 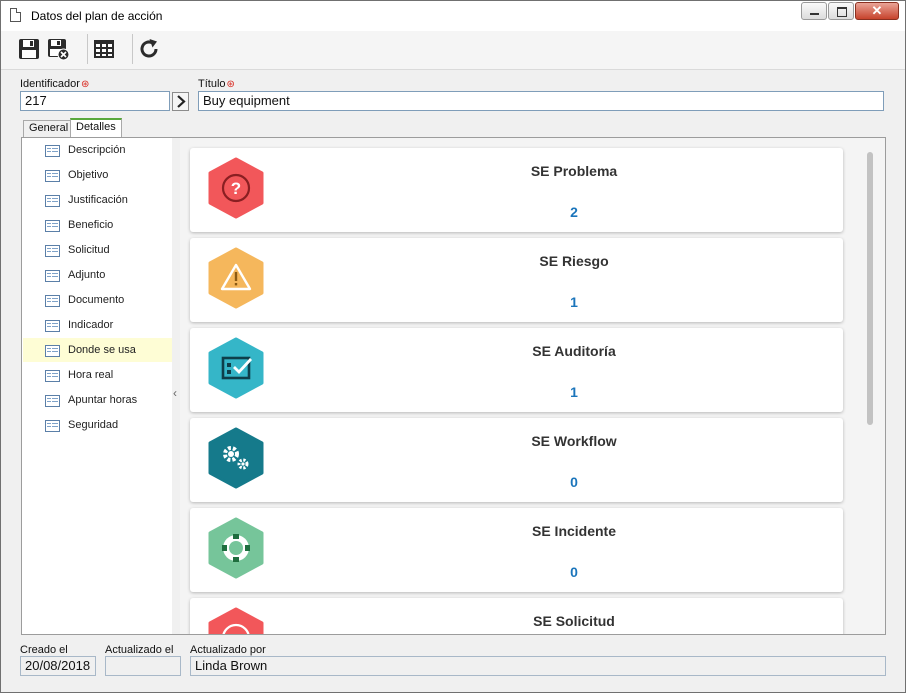 I want to click on sidebar-item-justificacion: Justificación, so click(x=97, y=200).